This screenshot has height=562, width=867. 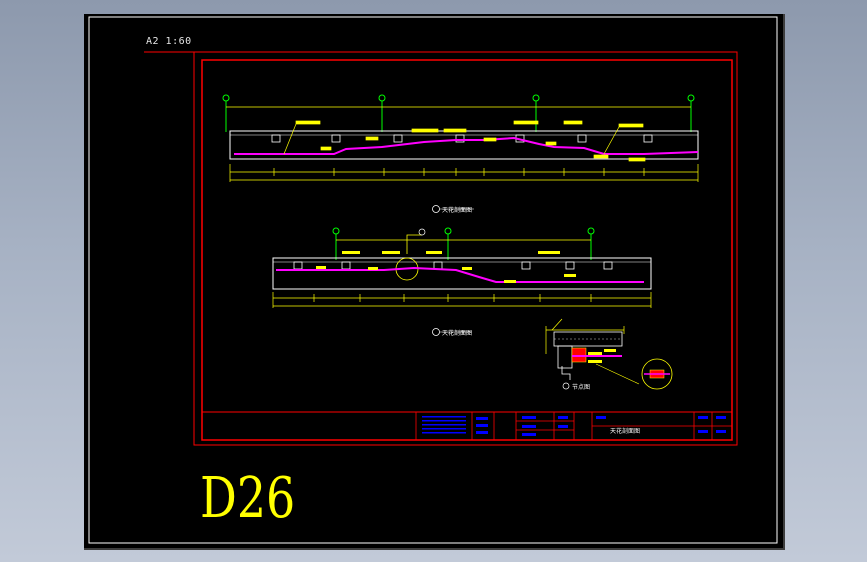 I want to click on title-block, so click(x=467, y=426).